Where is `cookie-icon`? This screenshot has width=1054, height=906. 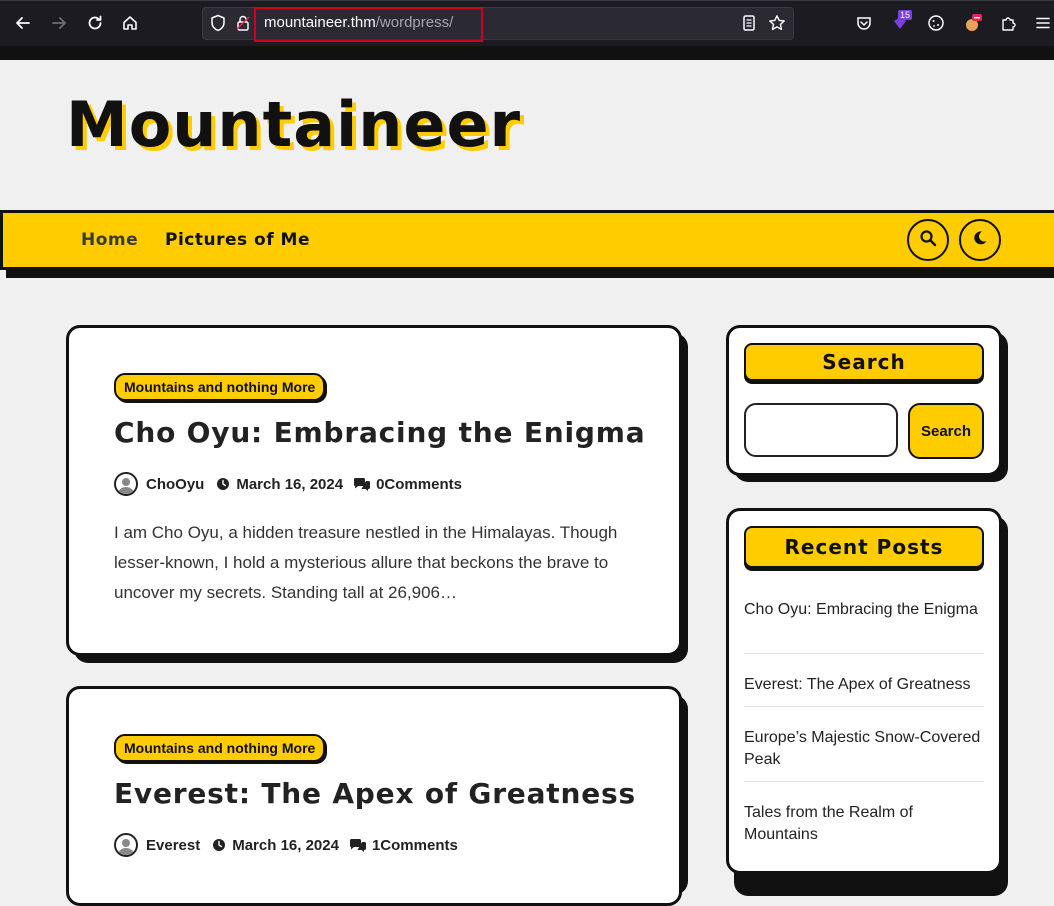 cookie-icon is located at coordinates (936, 23).